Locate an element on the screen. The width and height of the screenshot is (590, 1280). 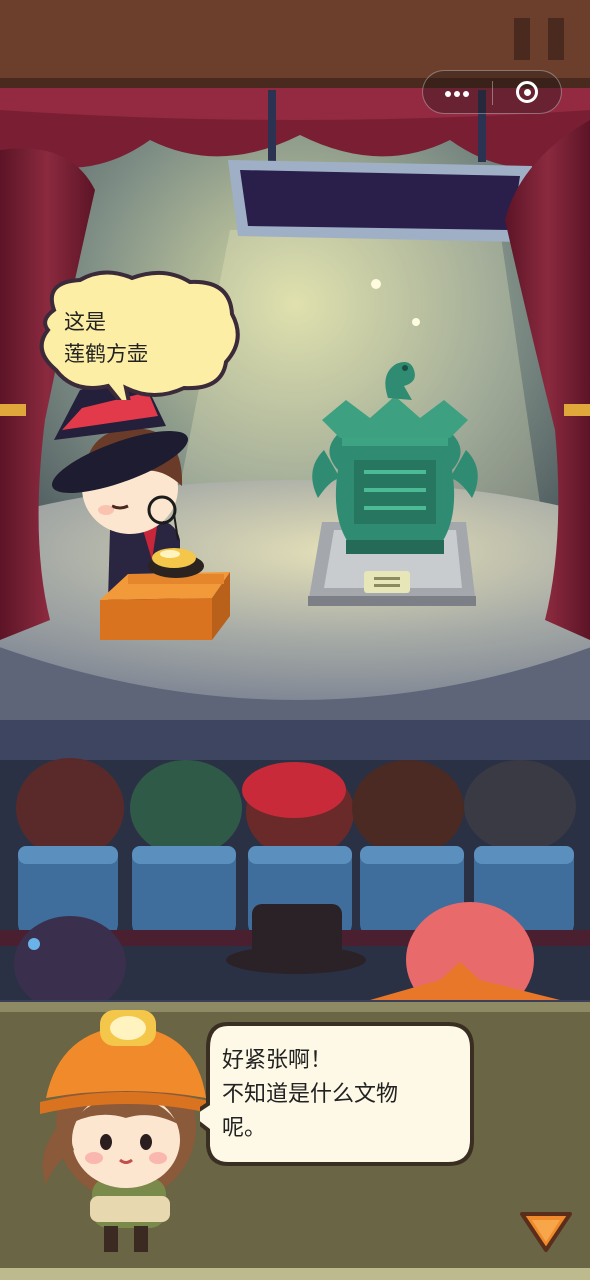
explorer-girl-character is located at coordinates (127, 1131).